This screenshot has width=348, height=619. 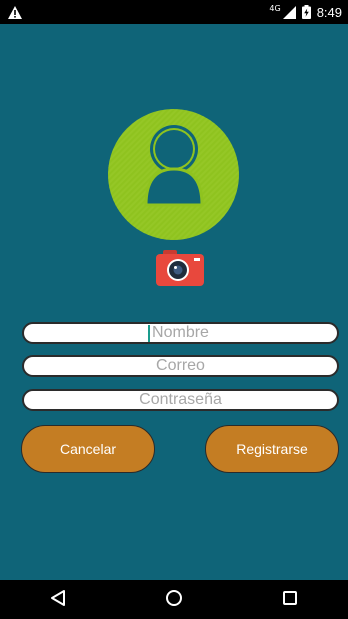 I want to click on email-input, so click(x=180, y=366).